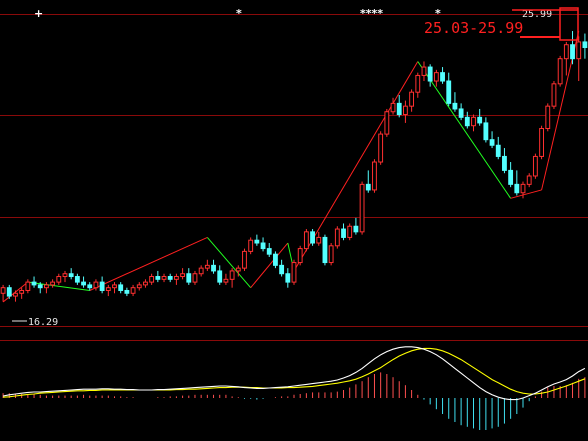 This screenshot has height=441, width=588. Describe the element at coordinates (473, 28) in the screenshot. I see `range-annotation: 25.03-25.99` at that location.